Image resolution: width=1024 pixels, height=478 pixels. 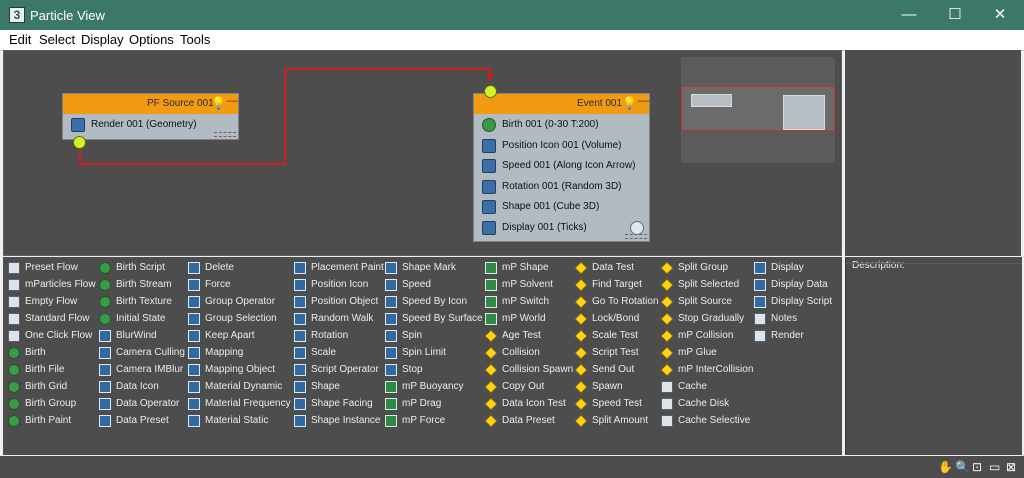 I want to click on shape-icon, so click(x=489, y=207).